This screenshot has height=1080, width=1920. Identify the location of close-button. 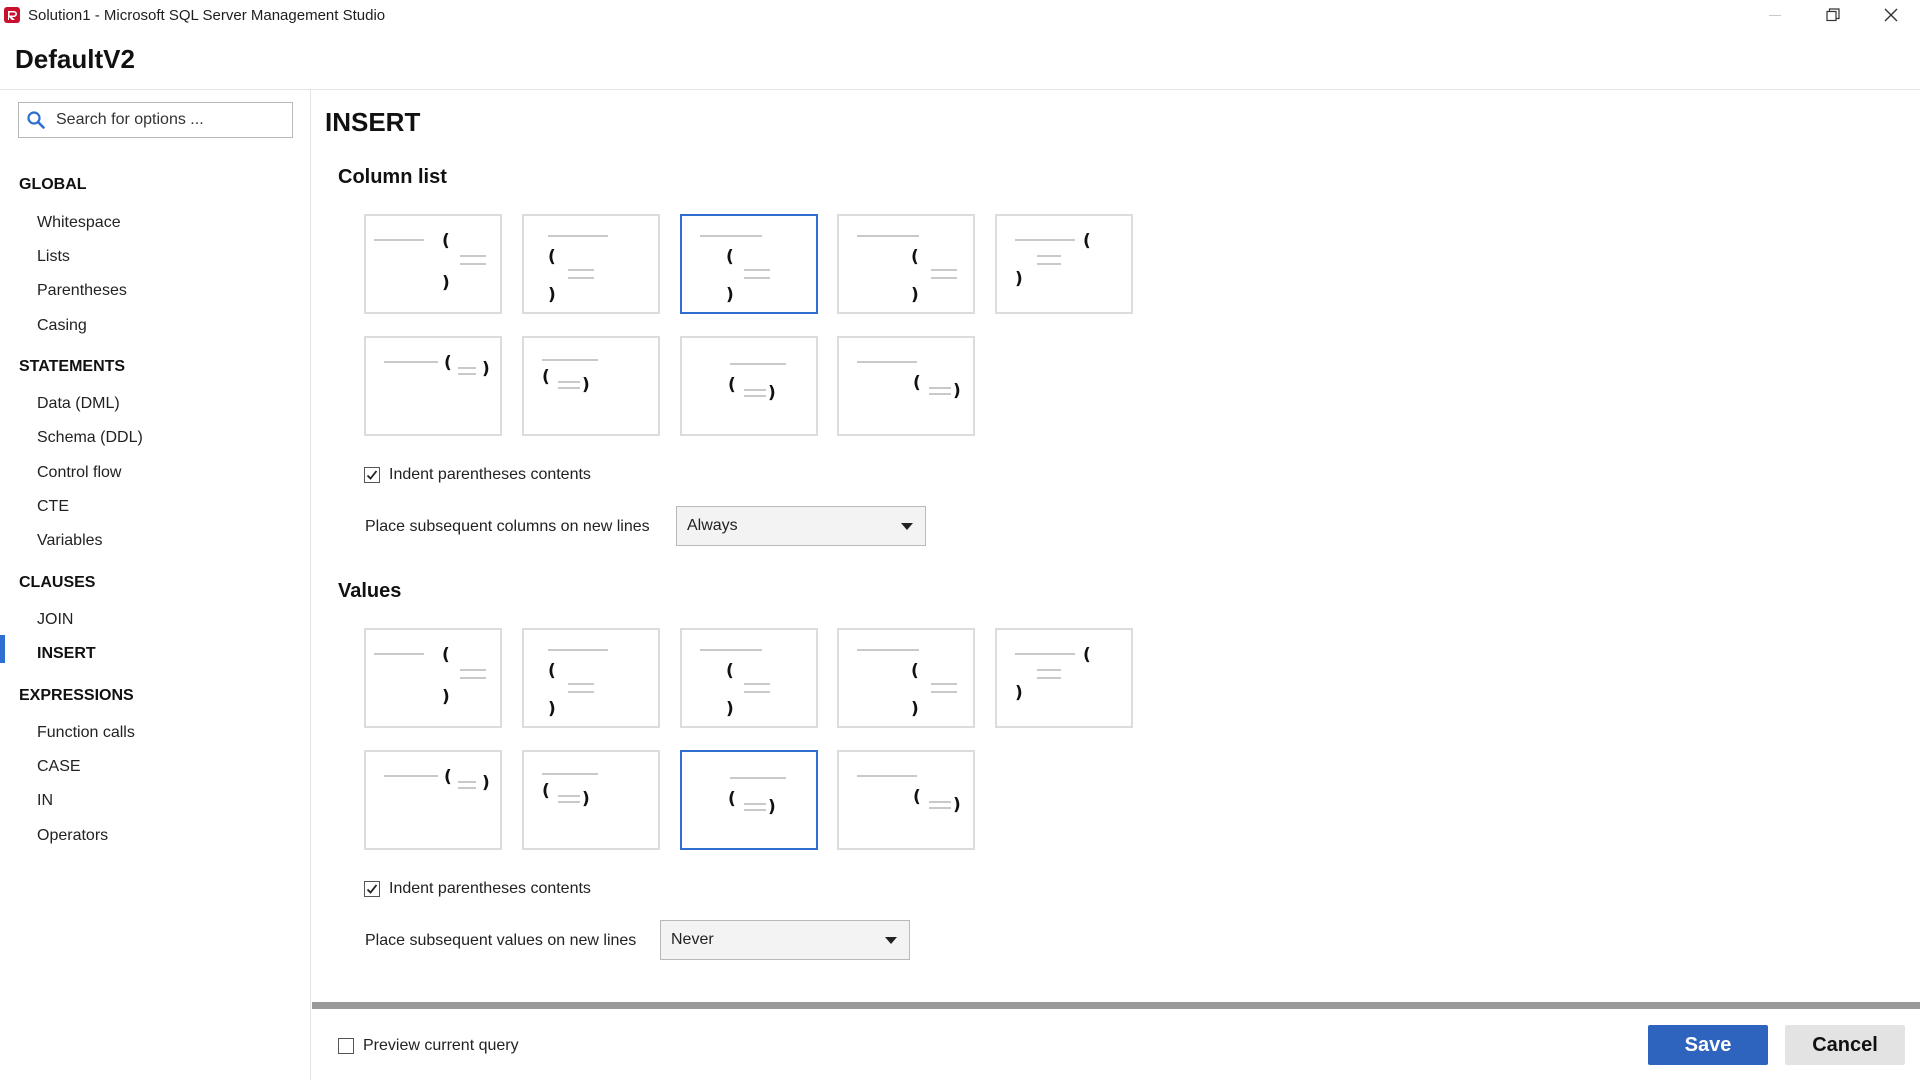
(1891, 15).